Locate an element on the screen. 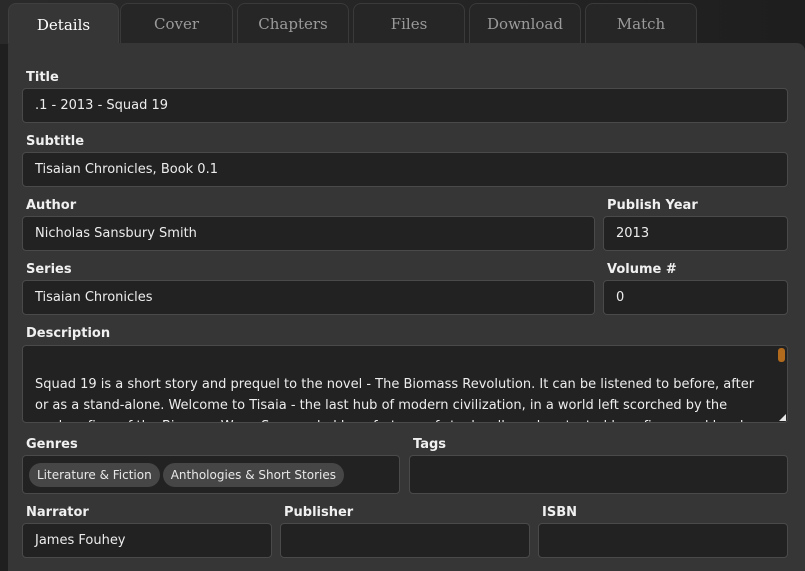 This screenshot has height=571, width=805. narrator-input: James Fouhey is located at coordinates (147, 540).